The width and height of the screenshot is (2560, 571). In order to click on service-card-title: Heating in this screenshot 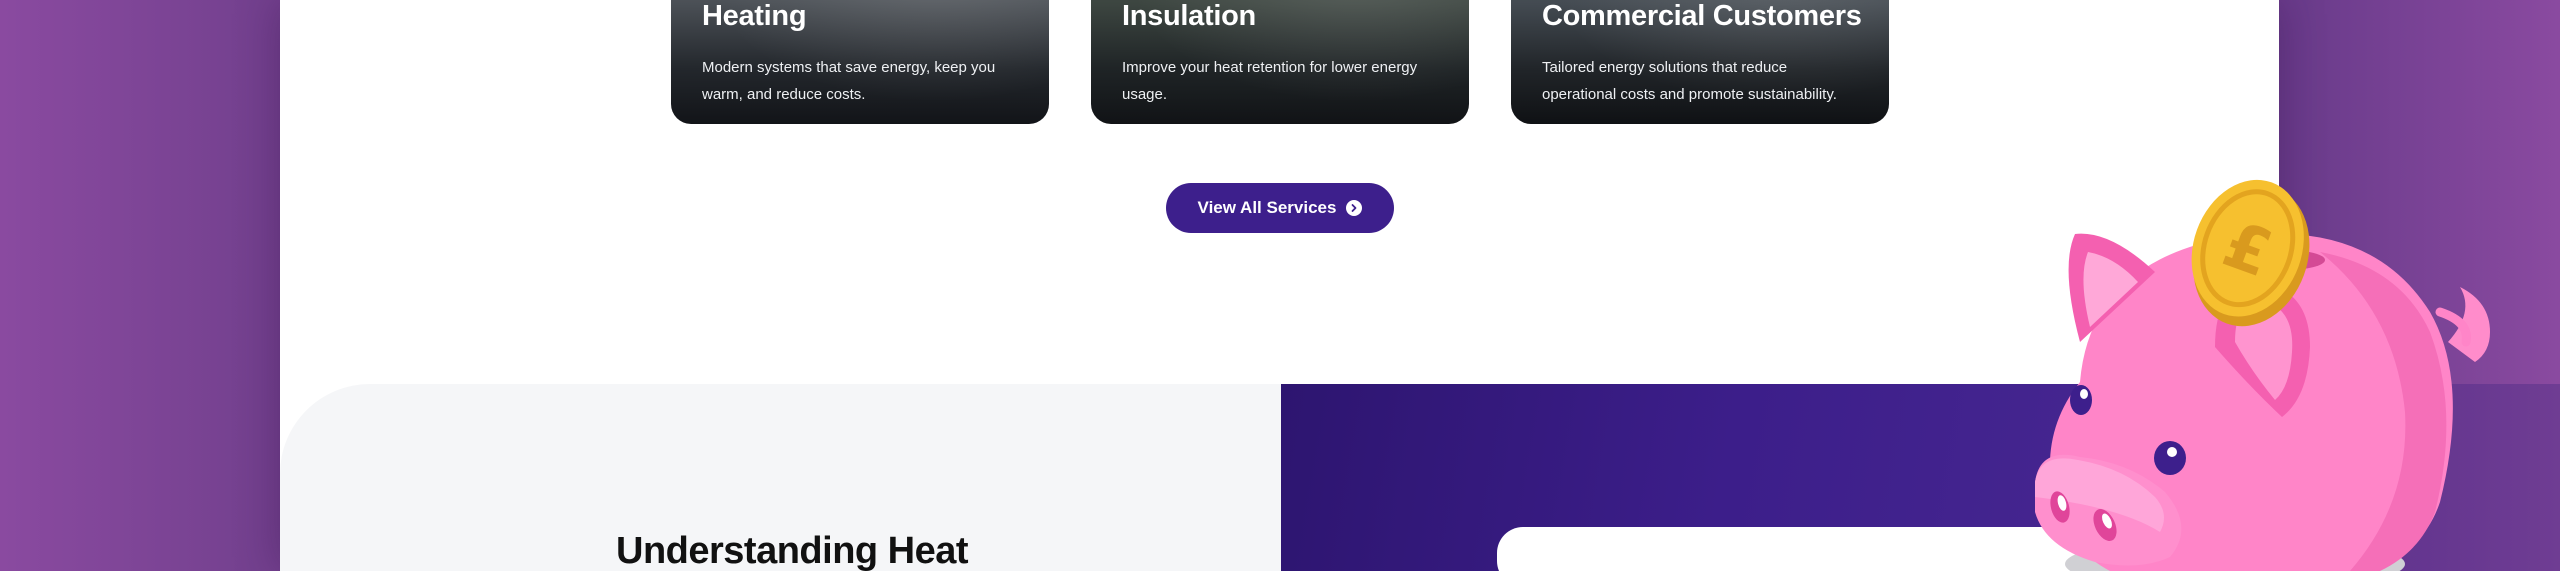, I will do `click(754, 16)`.